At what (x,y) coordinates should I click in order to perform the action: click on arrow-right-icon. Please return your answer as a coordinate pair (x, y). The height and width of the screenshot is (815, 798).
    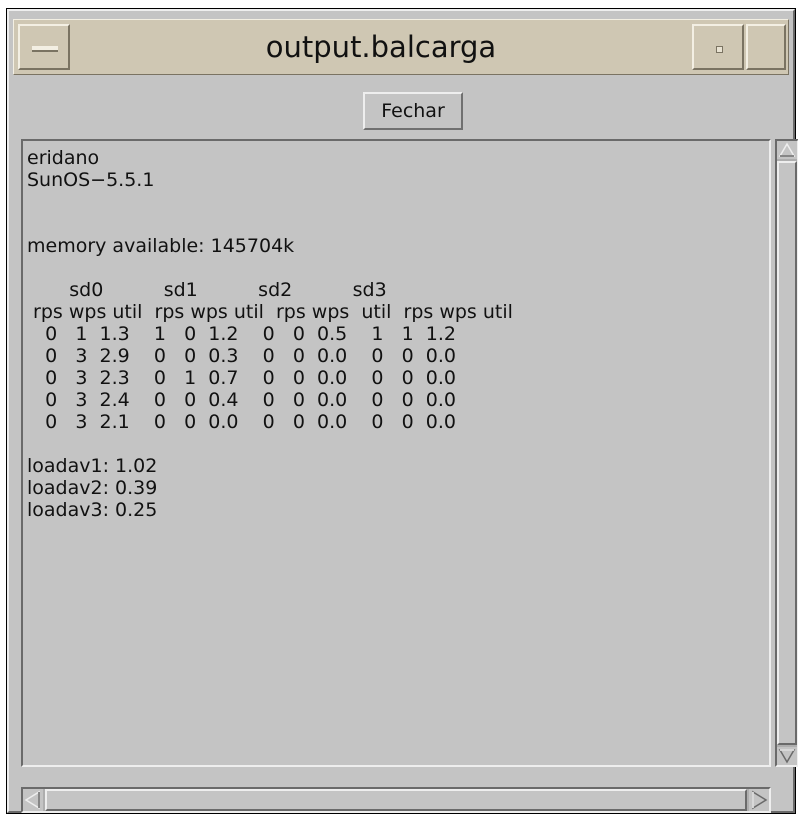
    Looking at the image, I should click on (760, 800).